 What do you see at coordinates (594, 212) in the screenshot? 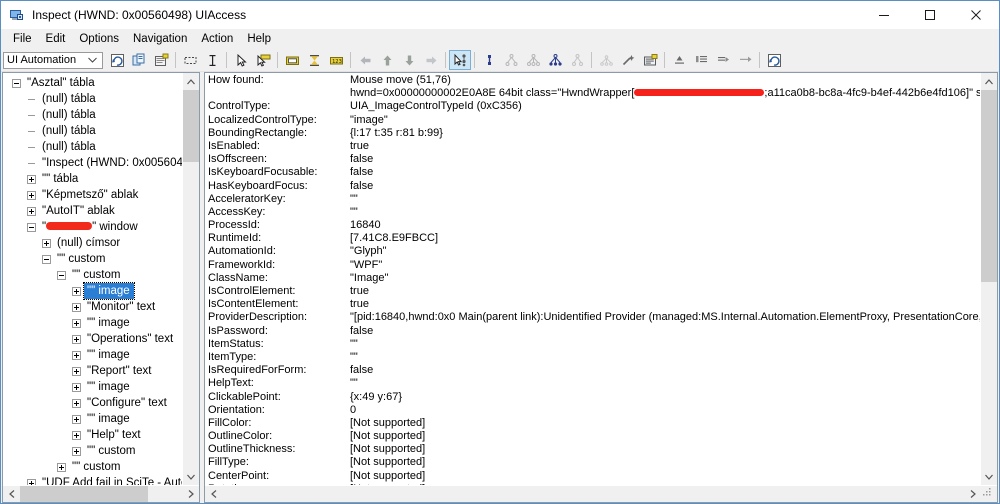
I see `property-row: AccessKey: ""` at bounding box center [594, 212].